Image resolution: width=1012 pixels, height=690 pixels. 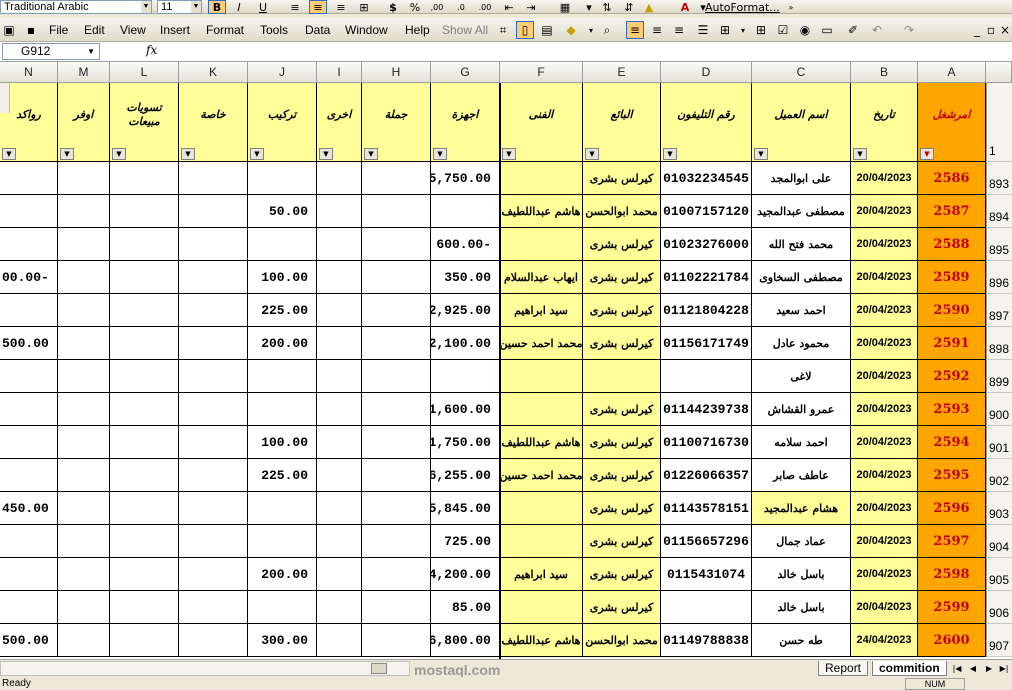 I want to click on header-cell-c: اسم العميل ▼, so click(x=801, y=122).